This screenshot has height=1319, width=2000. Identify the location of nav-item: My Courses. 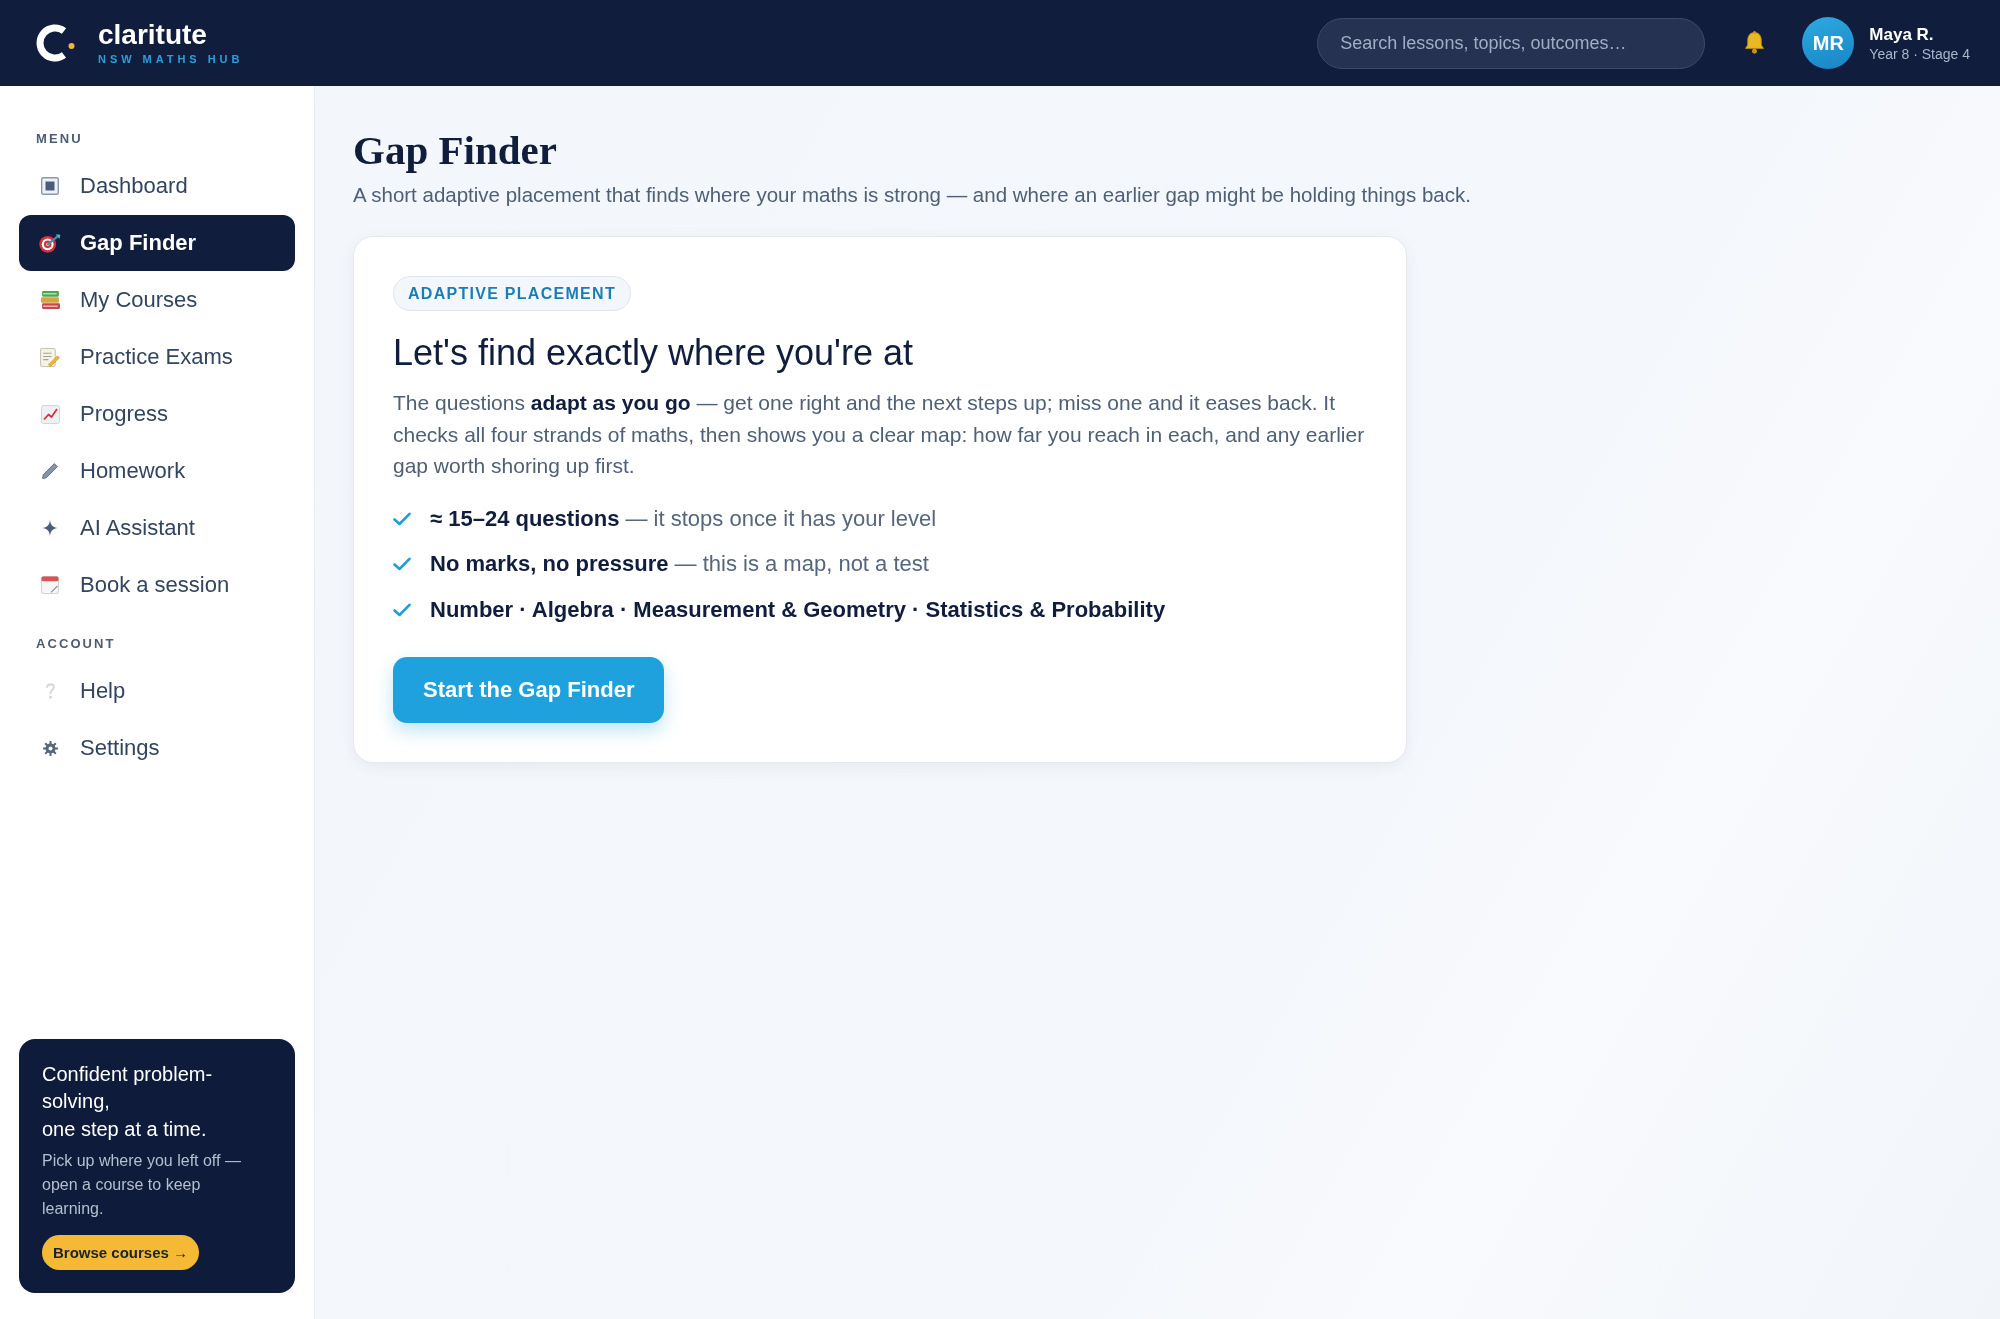
(157, 300).